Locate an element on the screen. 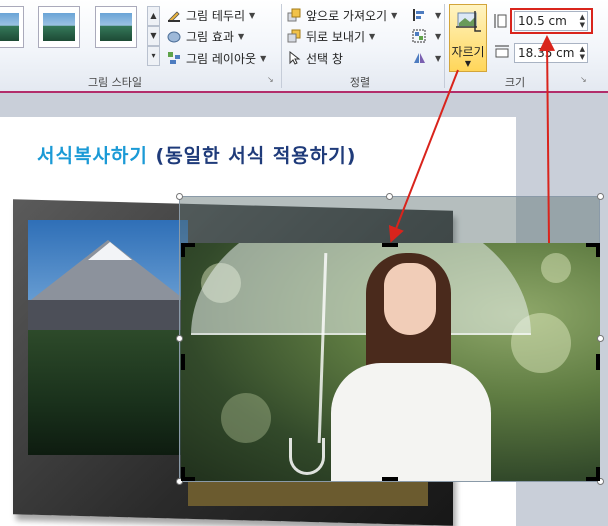  arrow-to-height-box is located at coordinates (547, 139).